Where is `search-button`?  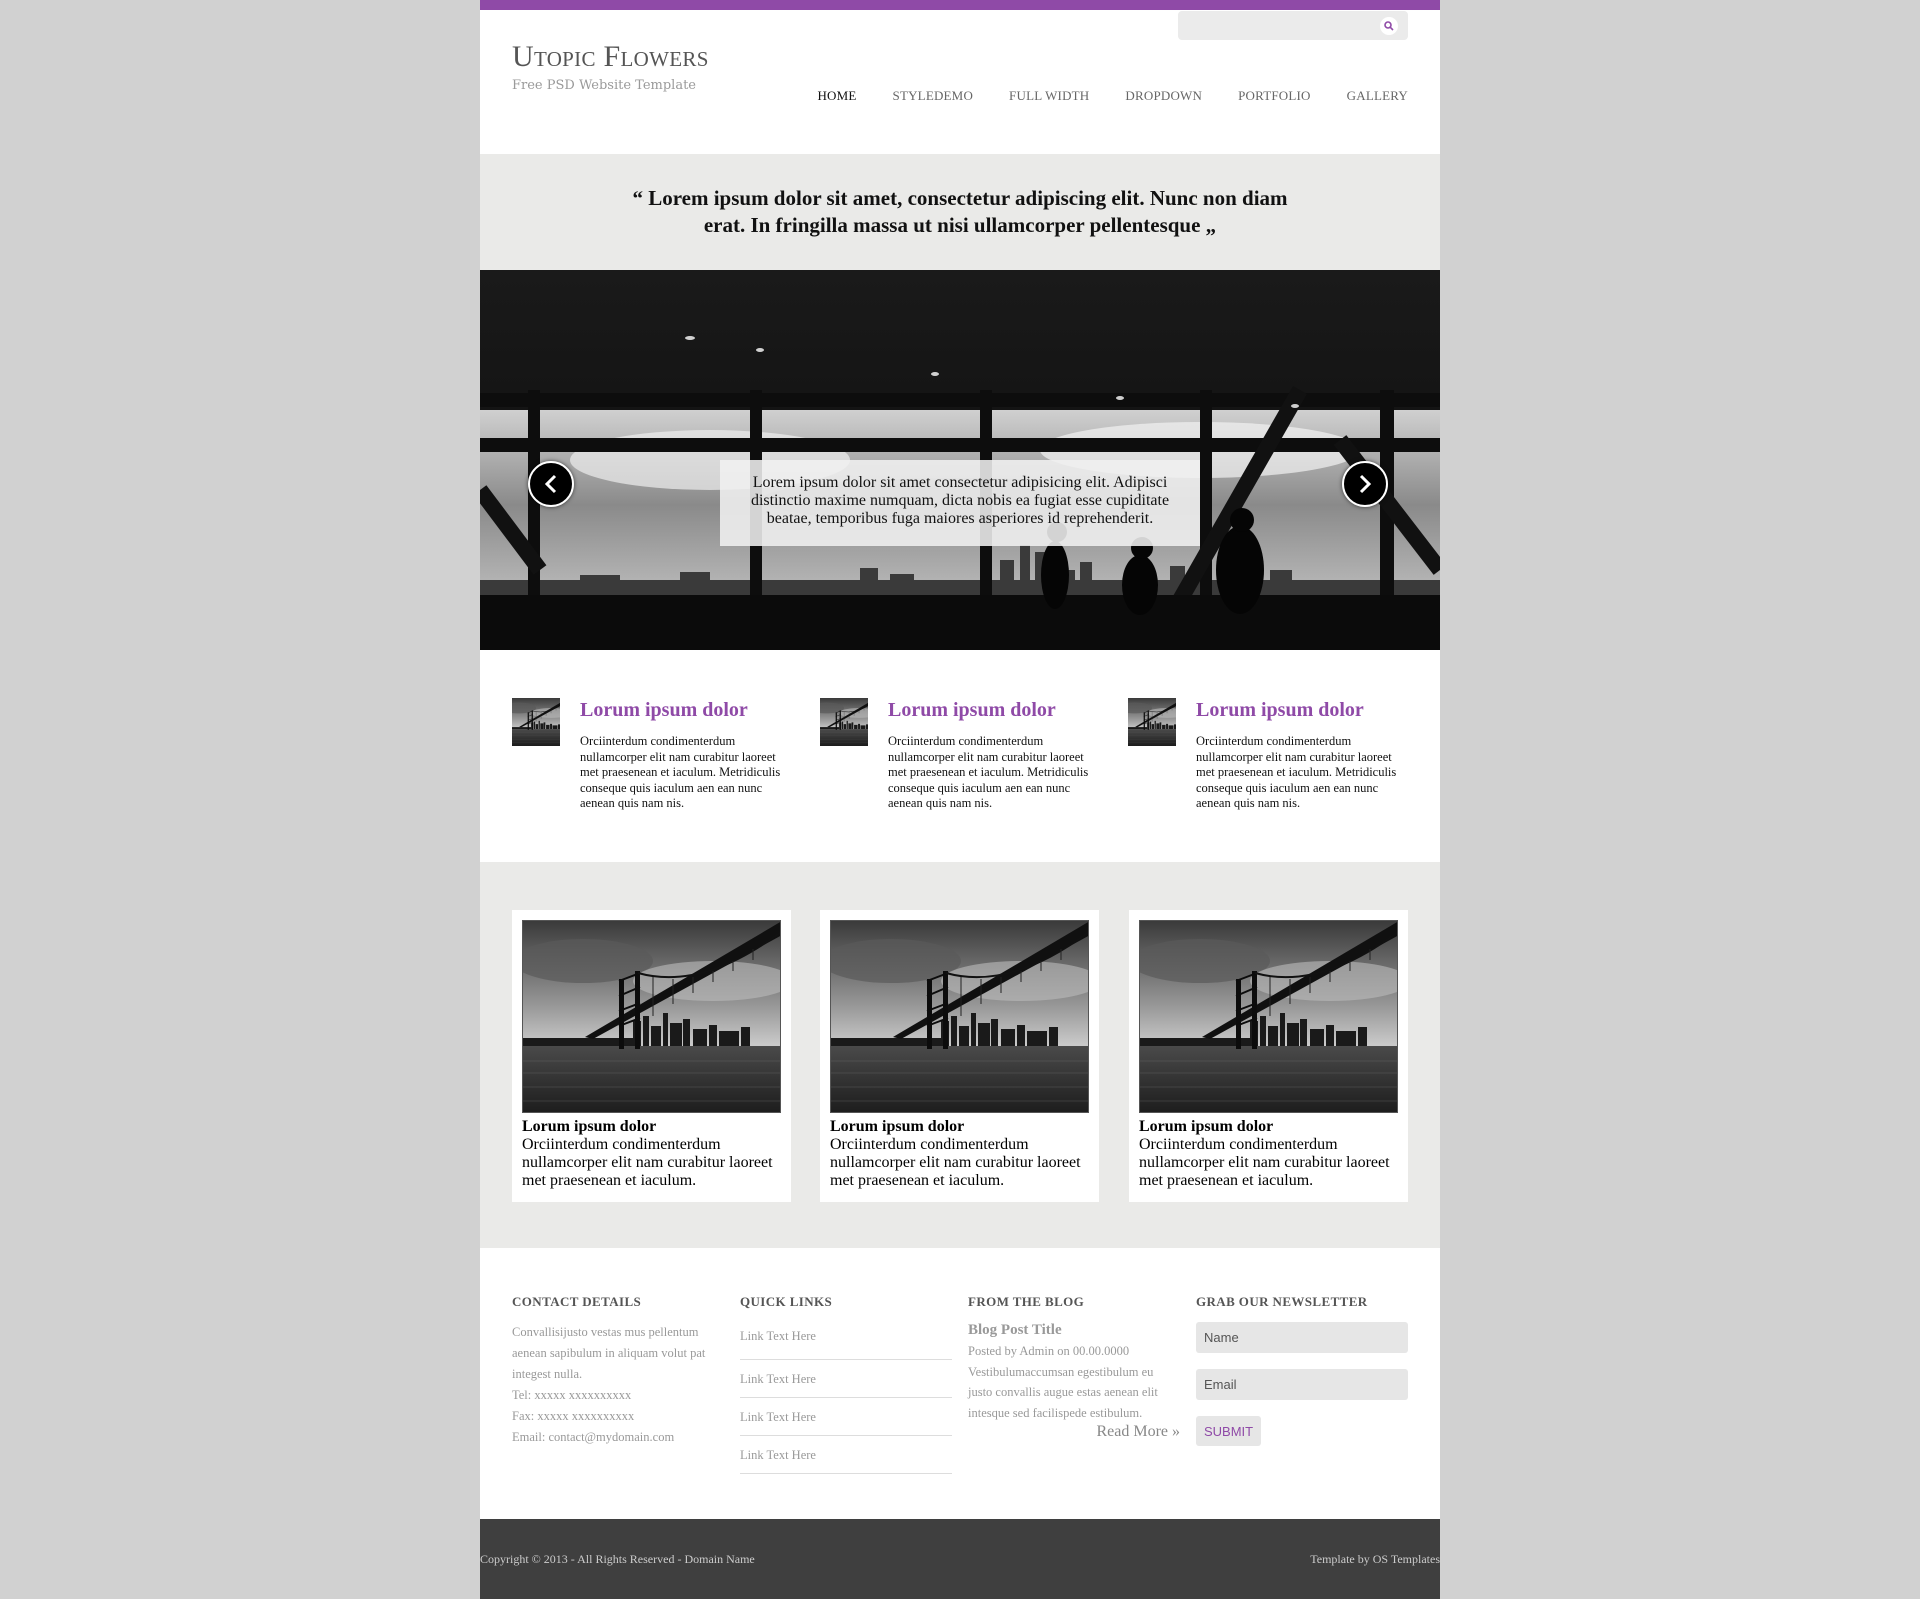
search-button is located at coordinates (1389, 26).